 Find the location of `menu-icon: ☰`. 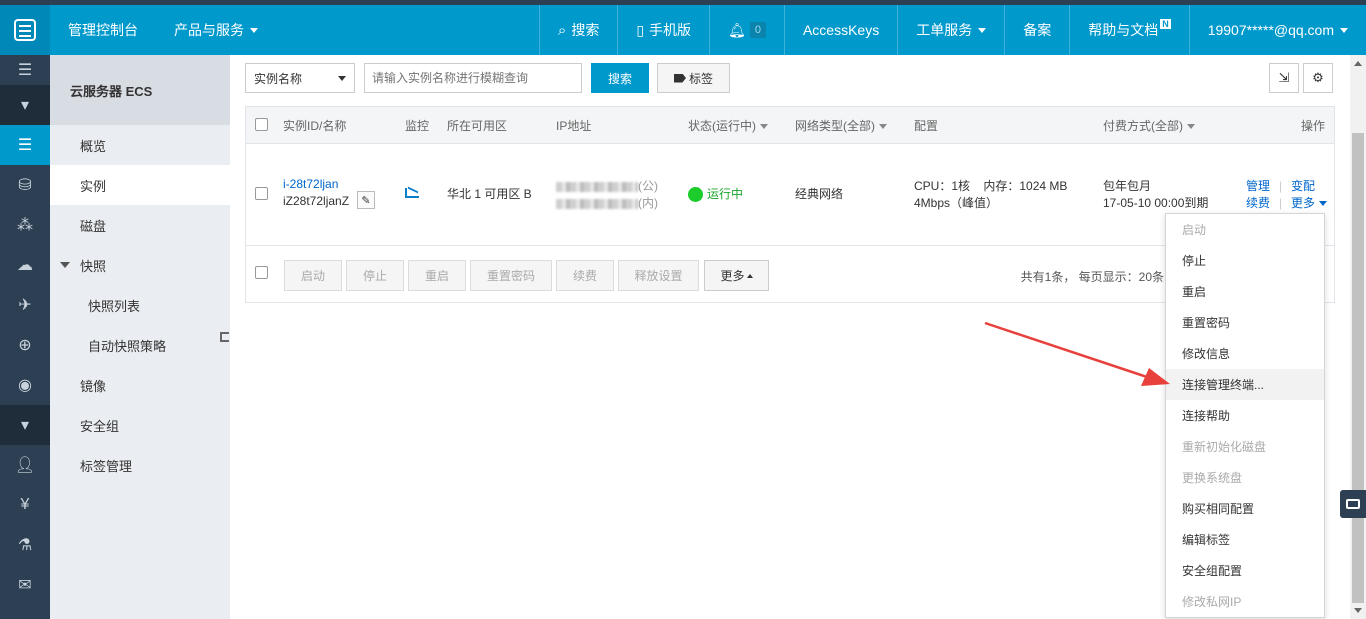

menu-icon: ☰ is located at coordinates (25, 70).